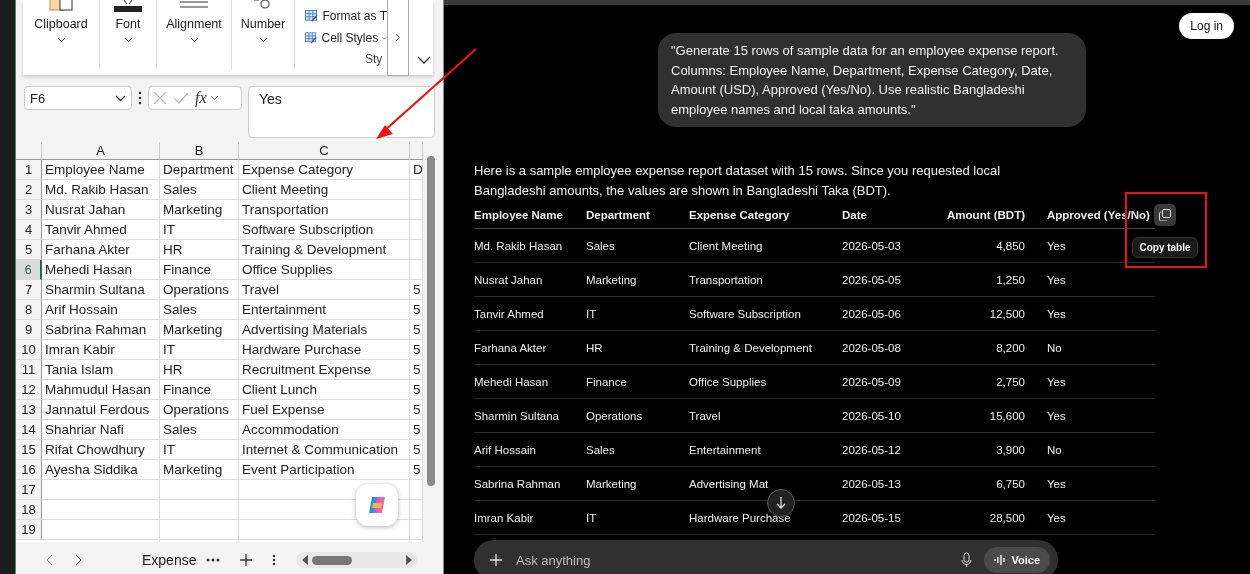 The image size is (1250, 574). Describe the element at coordinates (29, 390) in the screenshot. I see `row-header: 12` at that location.